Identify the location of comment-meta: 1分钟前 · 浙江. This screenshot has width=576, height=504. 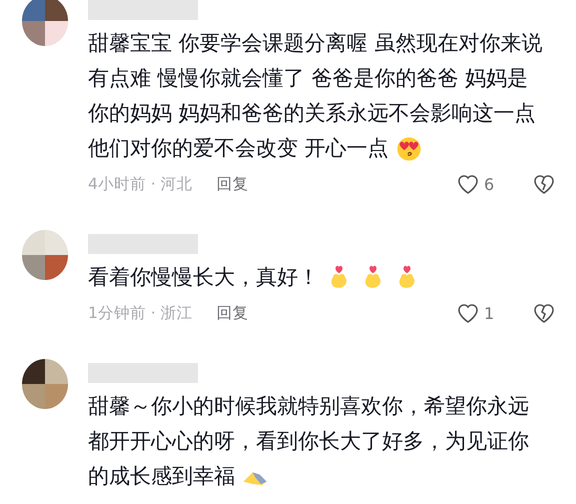
(140, 313).